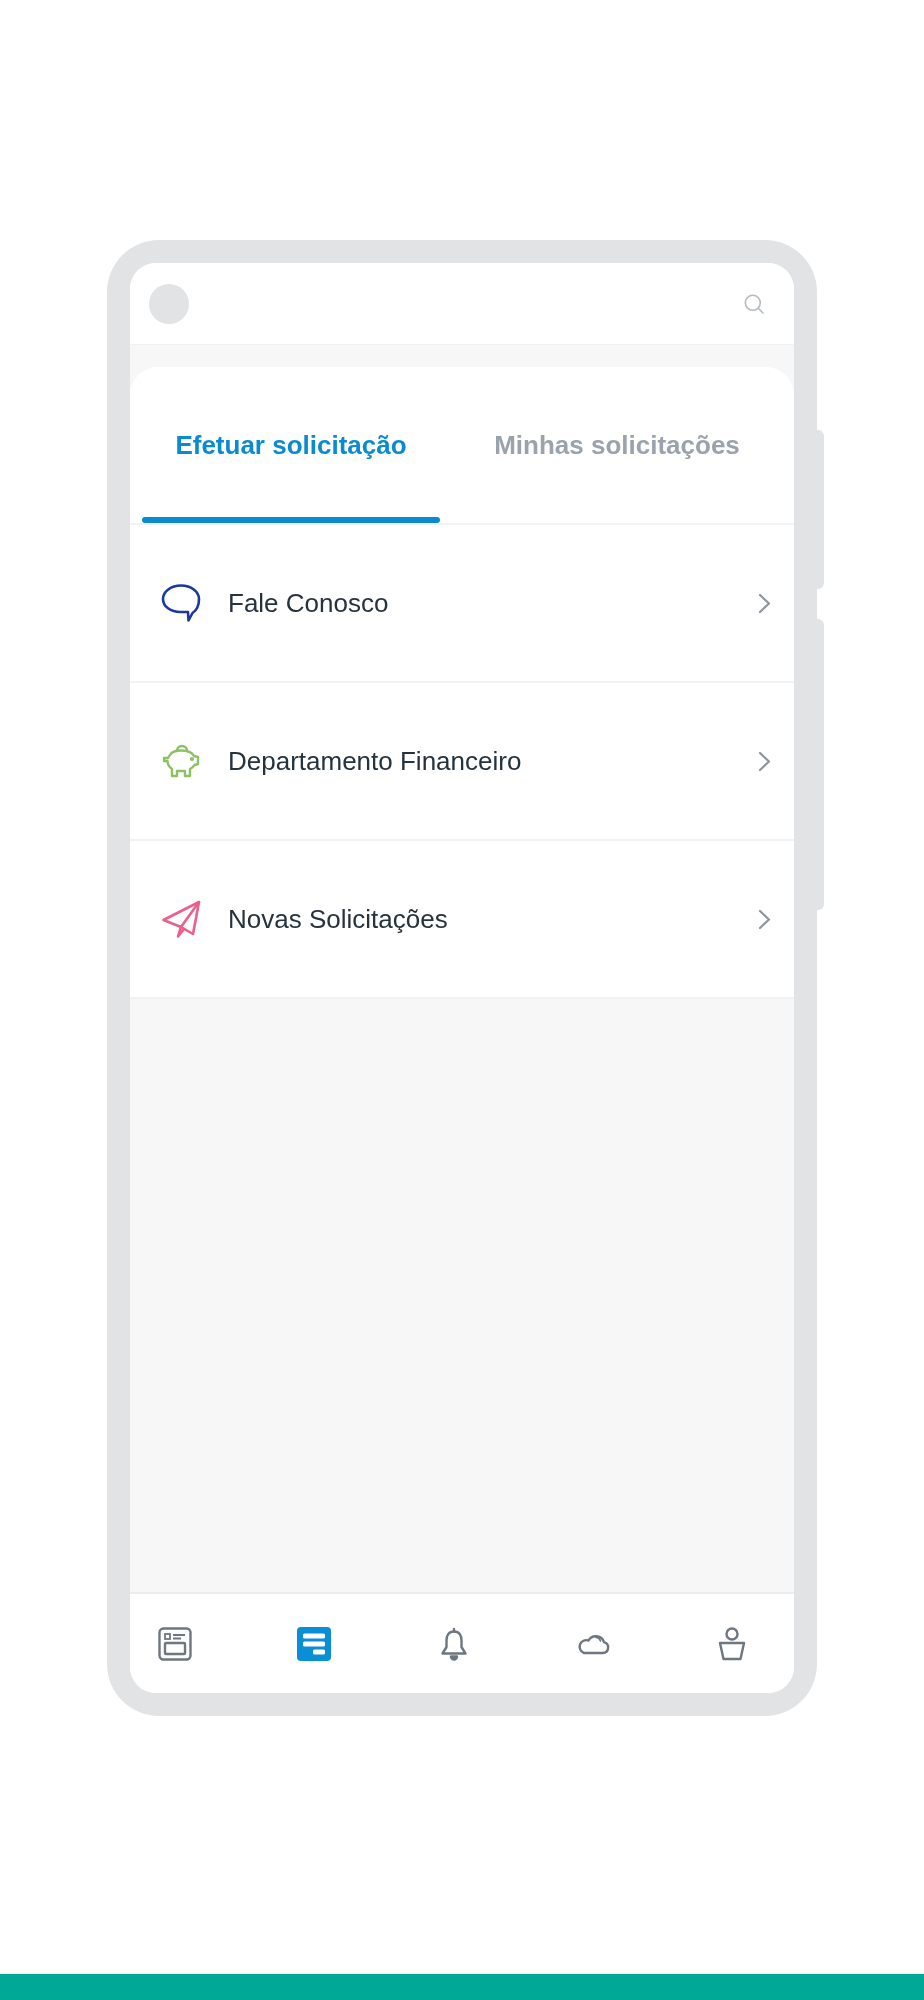  Describe the element at coordinates (181, 919) in the screenshot. I see `paper-plane-icon` at that location.